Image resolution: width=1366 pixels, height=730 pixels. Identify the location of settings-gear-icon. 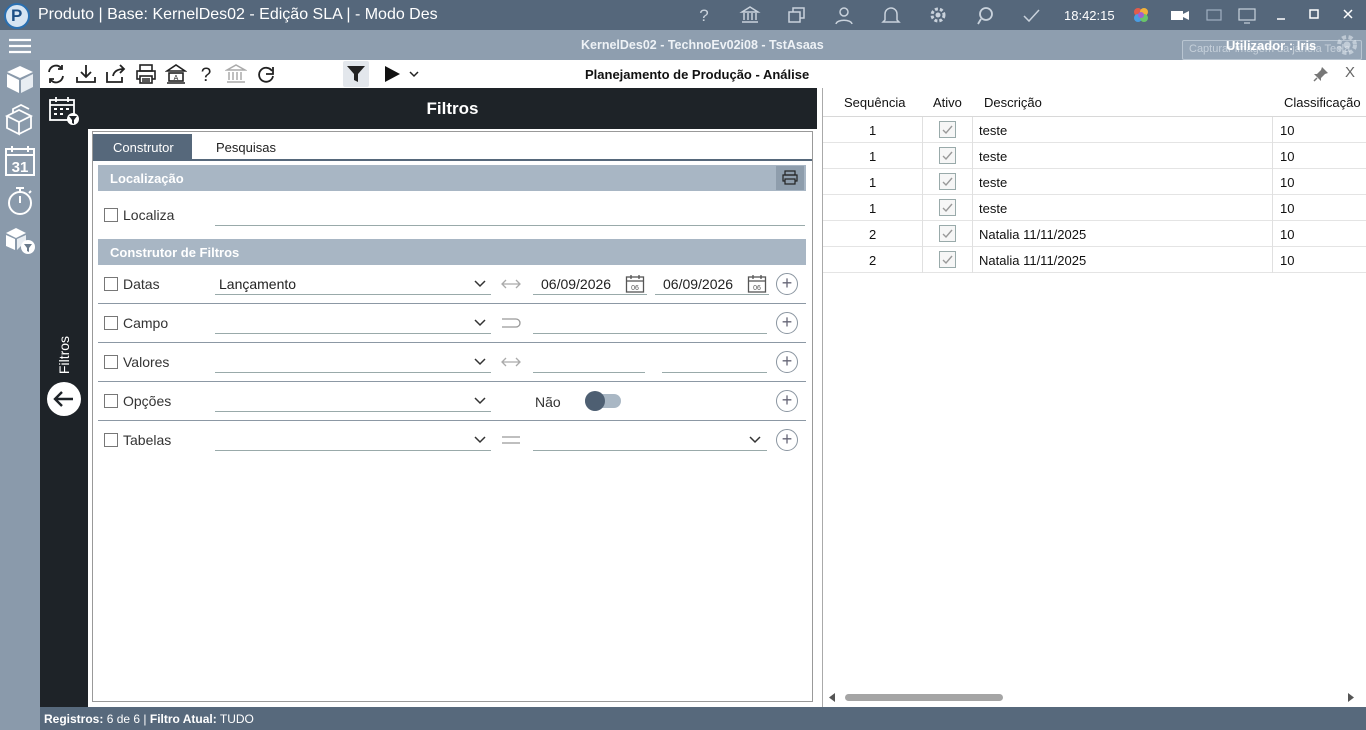
(938, 15).